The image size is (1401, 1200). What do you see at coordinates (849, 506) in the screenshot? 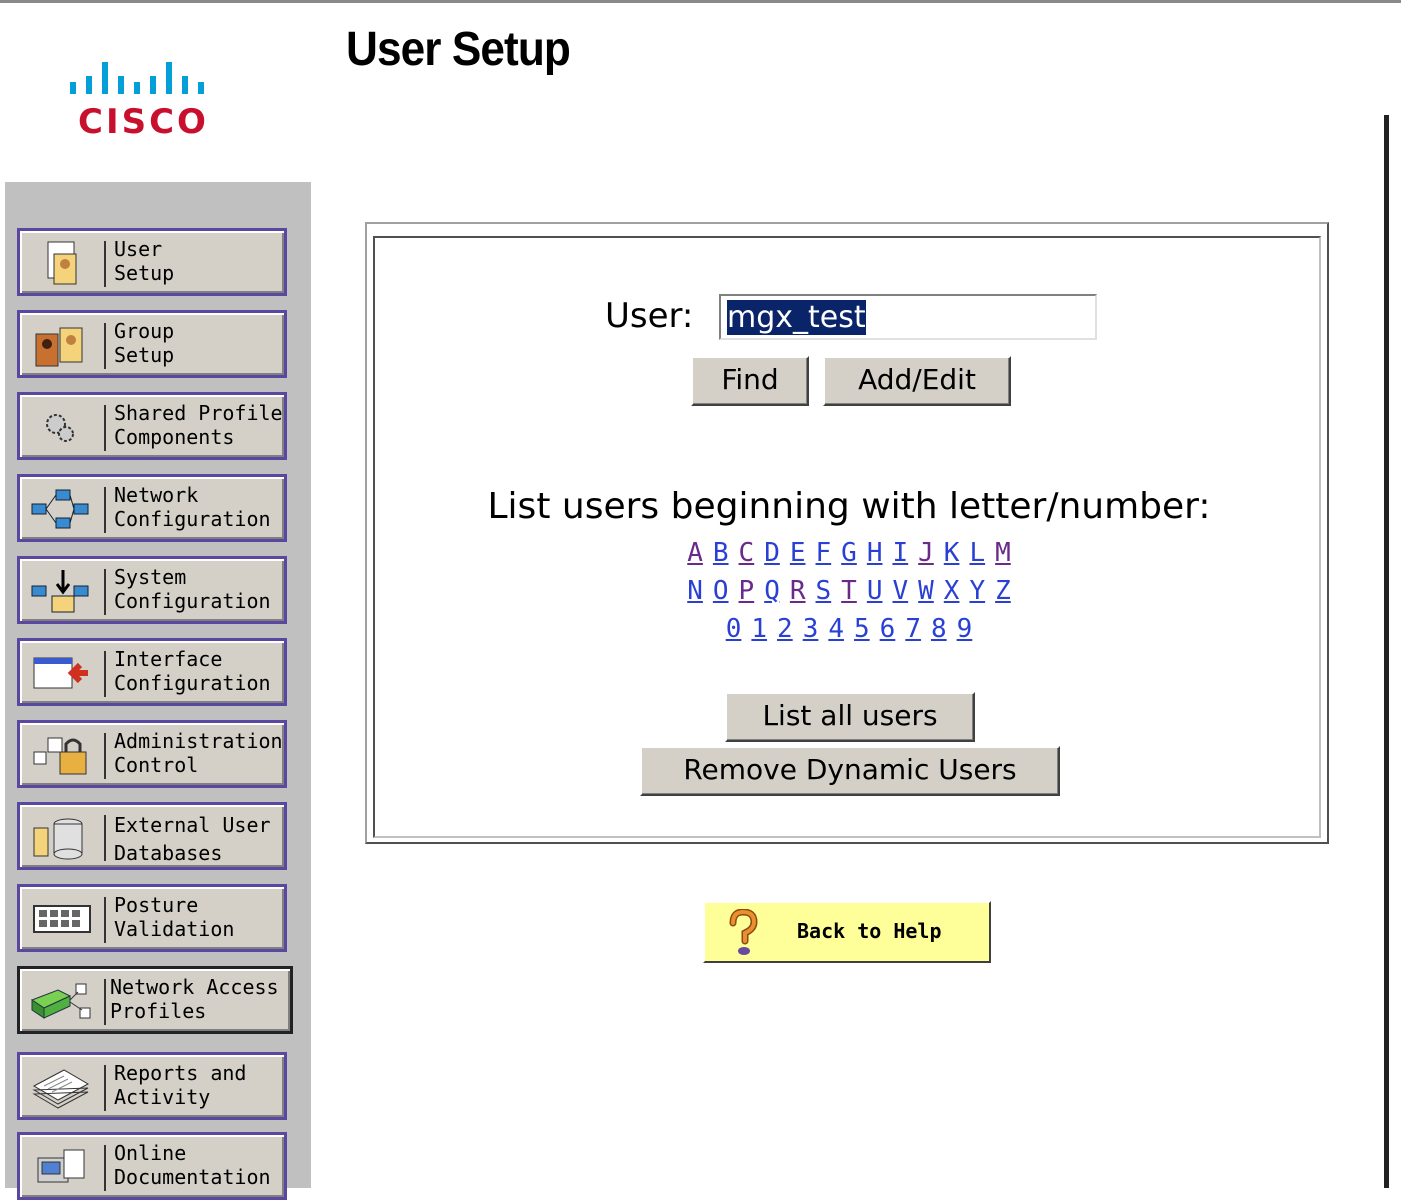
I see `list-users-heading: List users beginning with letter/number:` at bounding box center [849, 506].